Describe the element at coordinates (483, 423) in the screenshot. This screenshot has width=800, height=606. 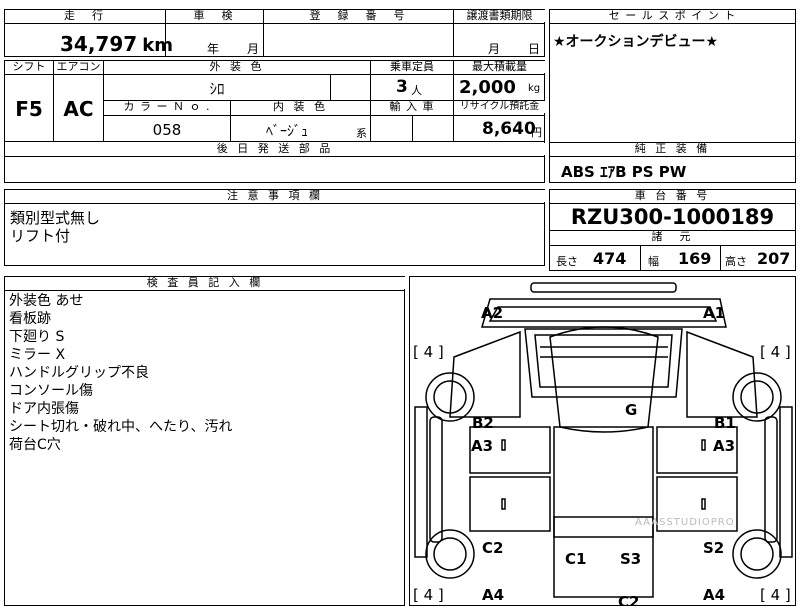
I see `panel-label-b2: B2` at that location.